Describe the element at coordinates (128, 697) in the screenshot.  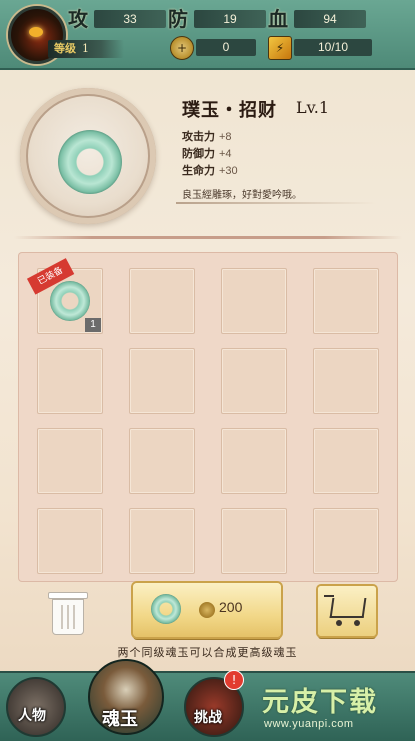
I see `nav-item-spirit-jade: 魂玉` at that location.